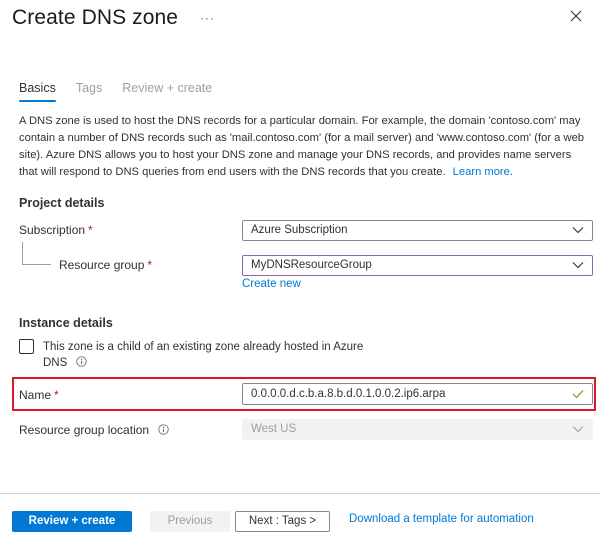  I want to click on subscription-label: Subscription *, so click(56, 230).